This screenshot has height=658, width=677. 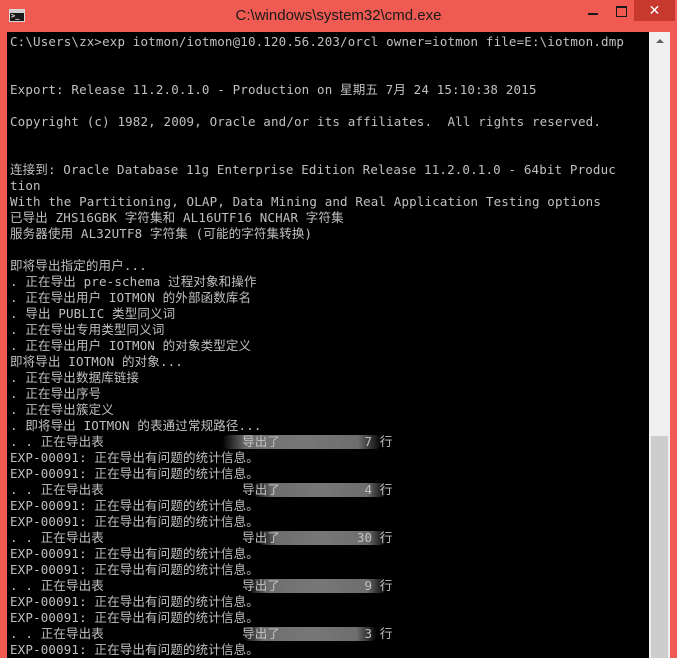 What do you see at coordinates (659, 345) in the screenshot?
I see `vertical-scrollbar` at bounding box center [659, 345].